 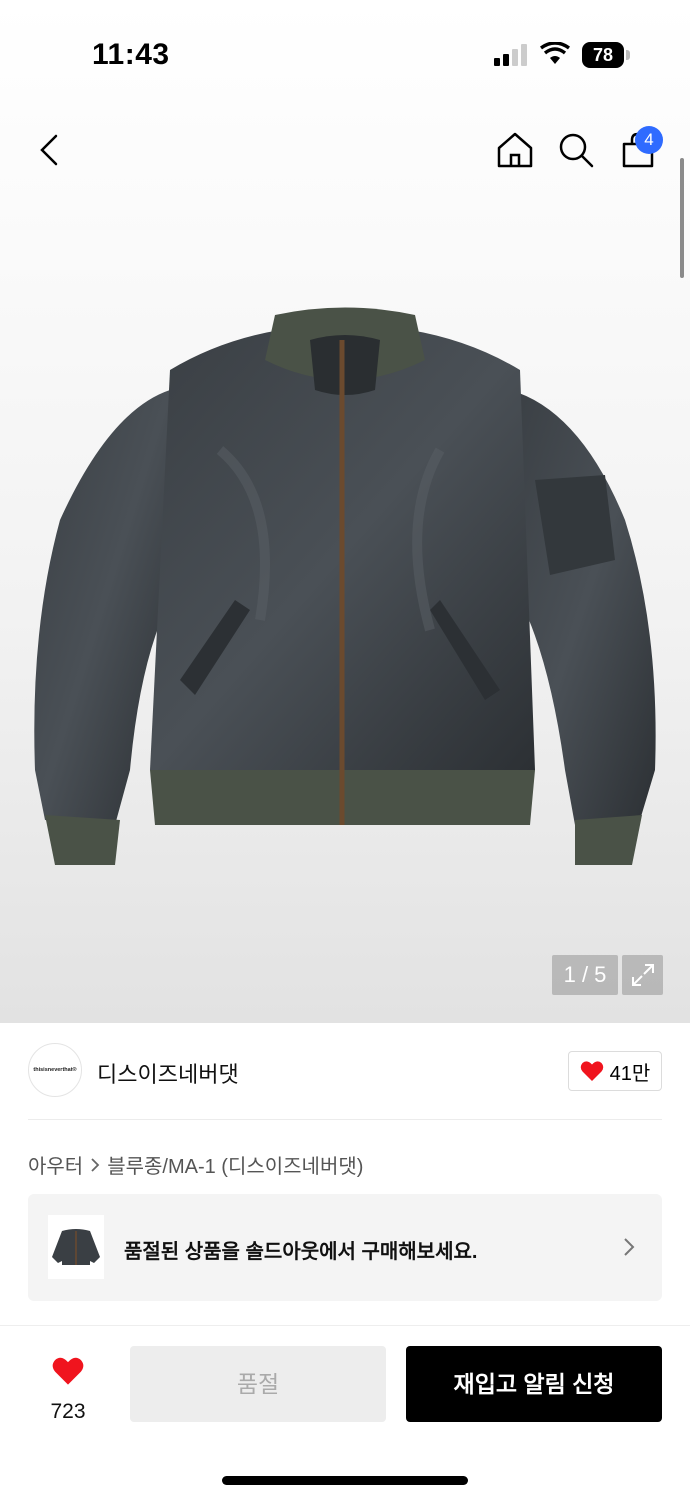 What do you see at coordinates (555, 53) in the screenshot?
I see `wifi-icon` at bounding box center [555, 53].